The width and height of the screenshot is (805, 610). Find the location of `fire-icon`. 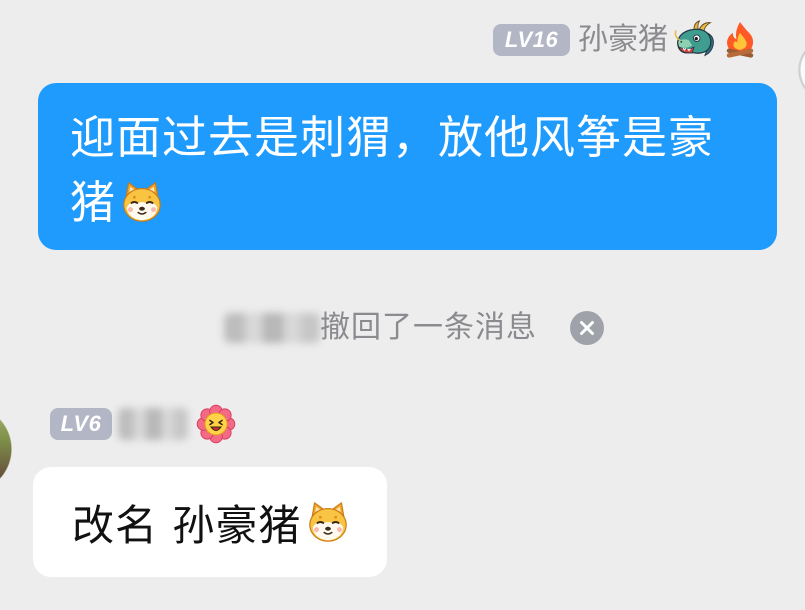

fire-icon is located at coordinates (740, 40).